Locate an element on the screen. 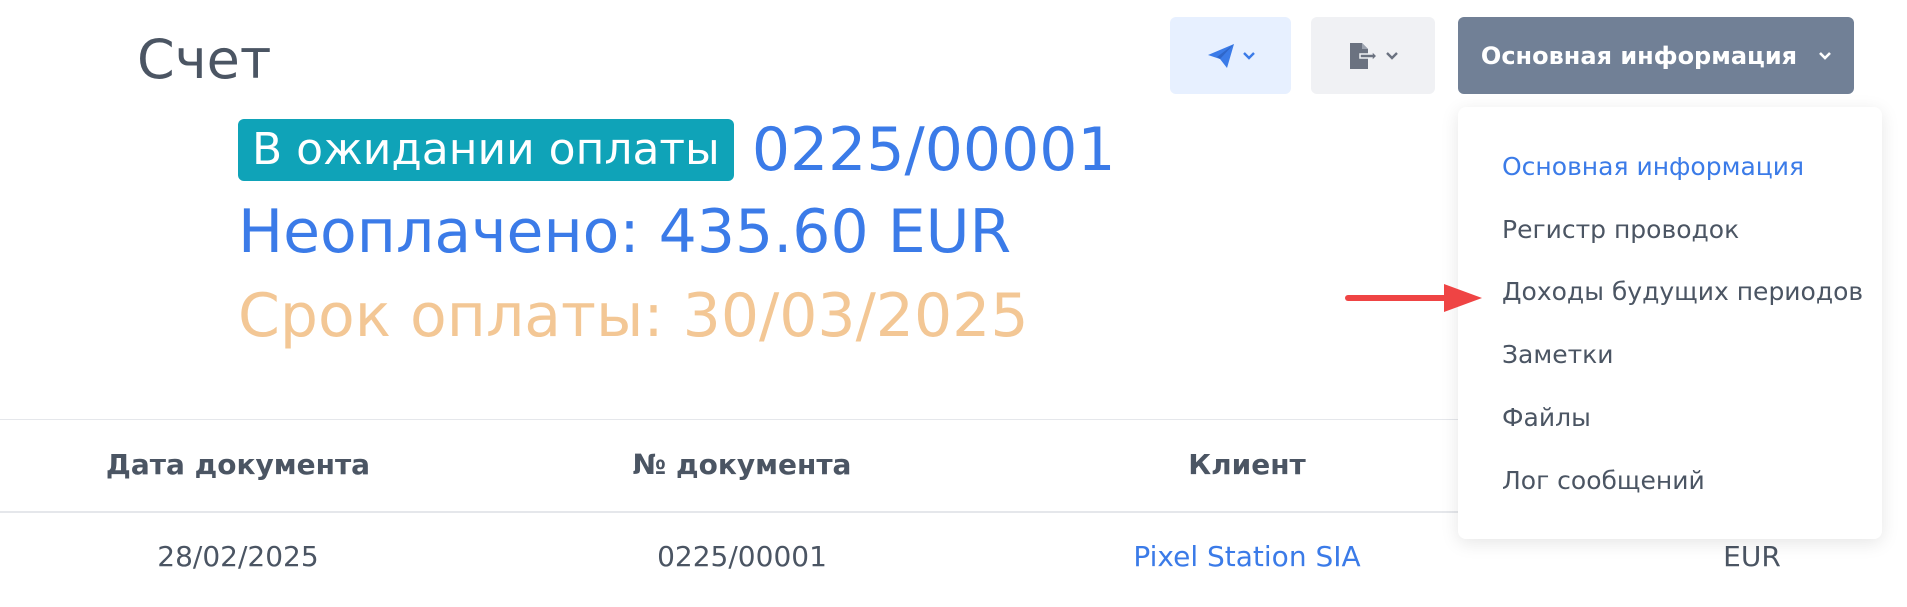  cell-document-number: 0225/00001 is located at coordinates (742, 556).